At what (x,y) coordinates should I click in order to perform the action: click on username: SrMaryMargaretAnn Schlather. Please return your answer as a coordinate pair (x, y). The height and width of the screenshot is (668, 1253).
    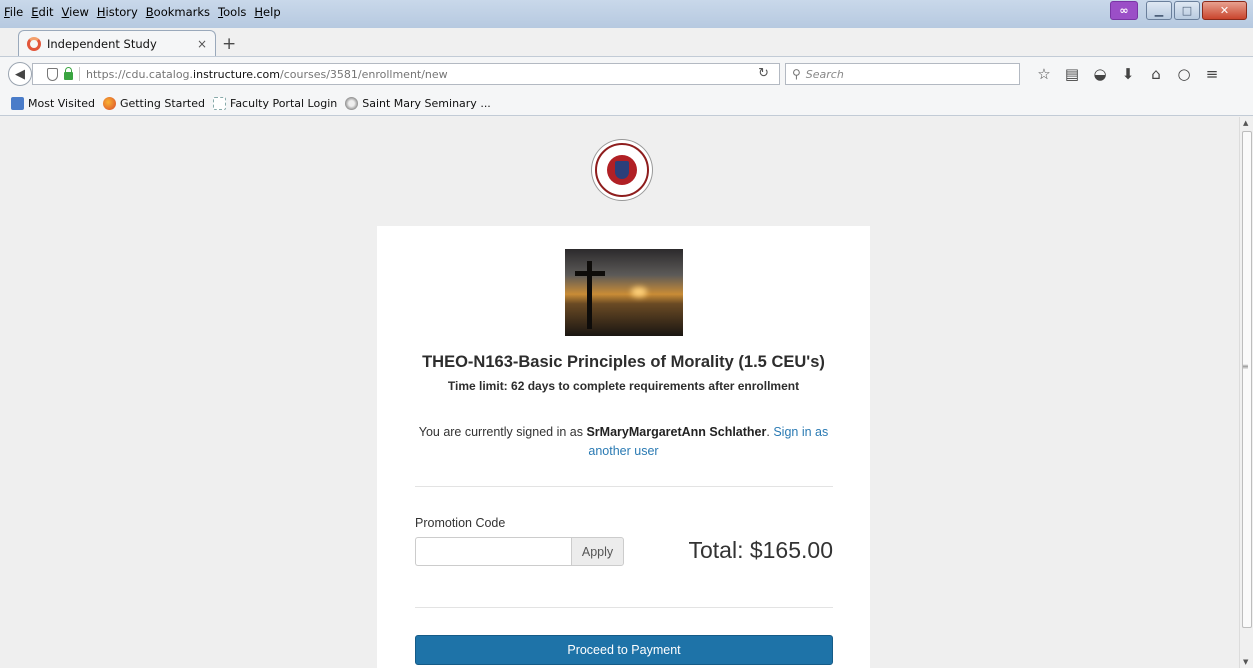
    Looking at the image, I should click on (676, 432).